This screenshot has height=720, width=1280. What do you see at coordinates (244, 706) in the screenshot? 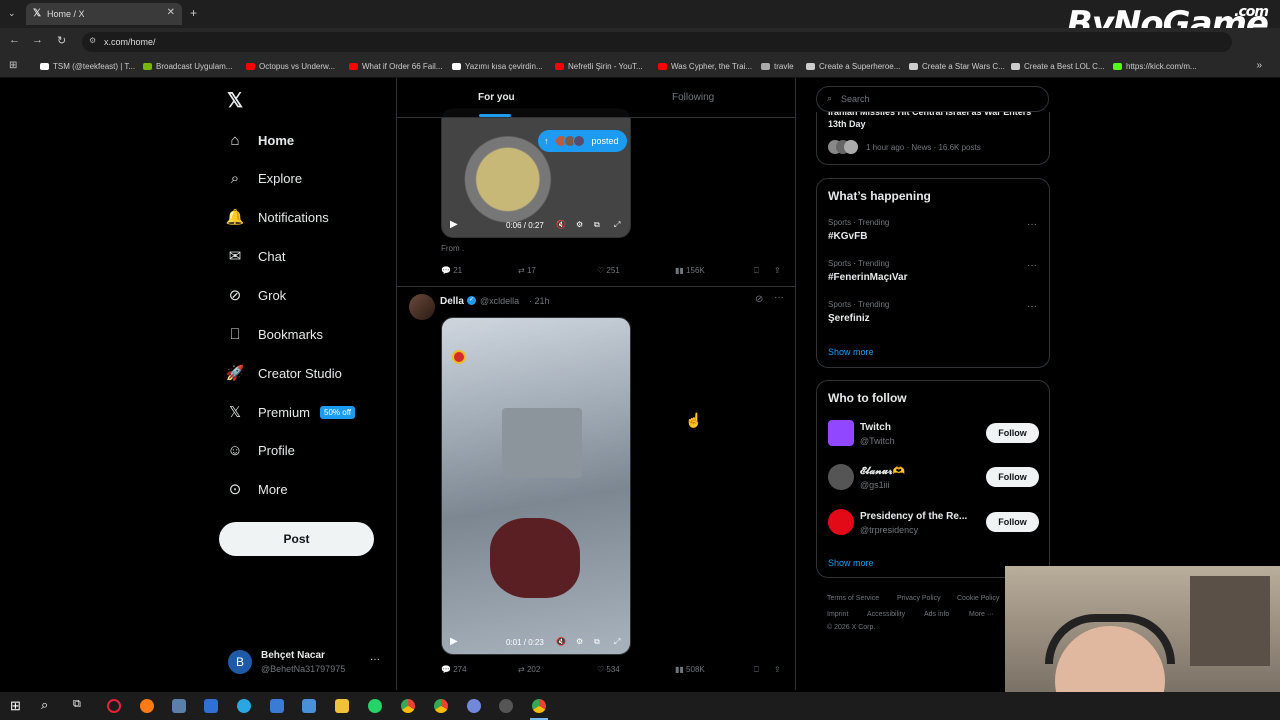
I see `edge-icon` at bounding box center [244, 706].